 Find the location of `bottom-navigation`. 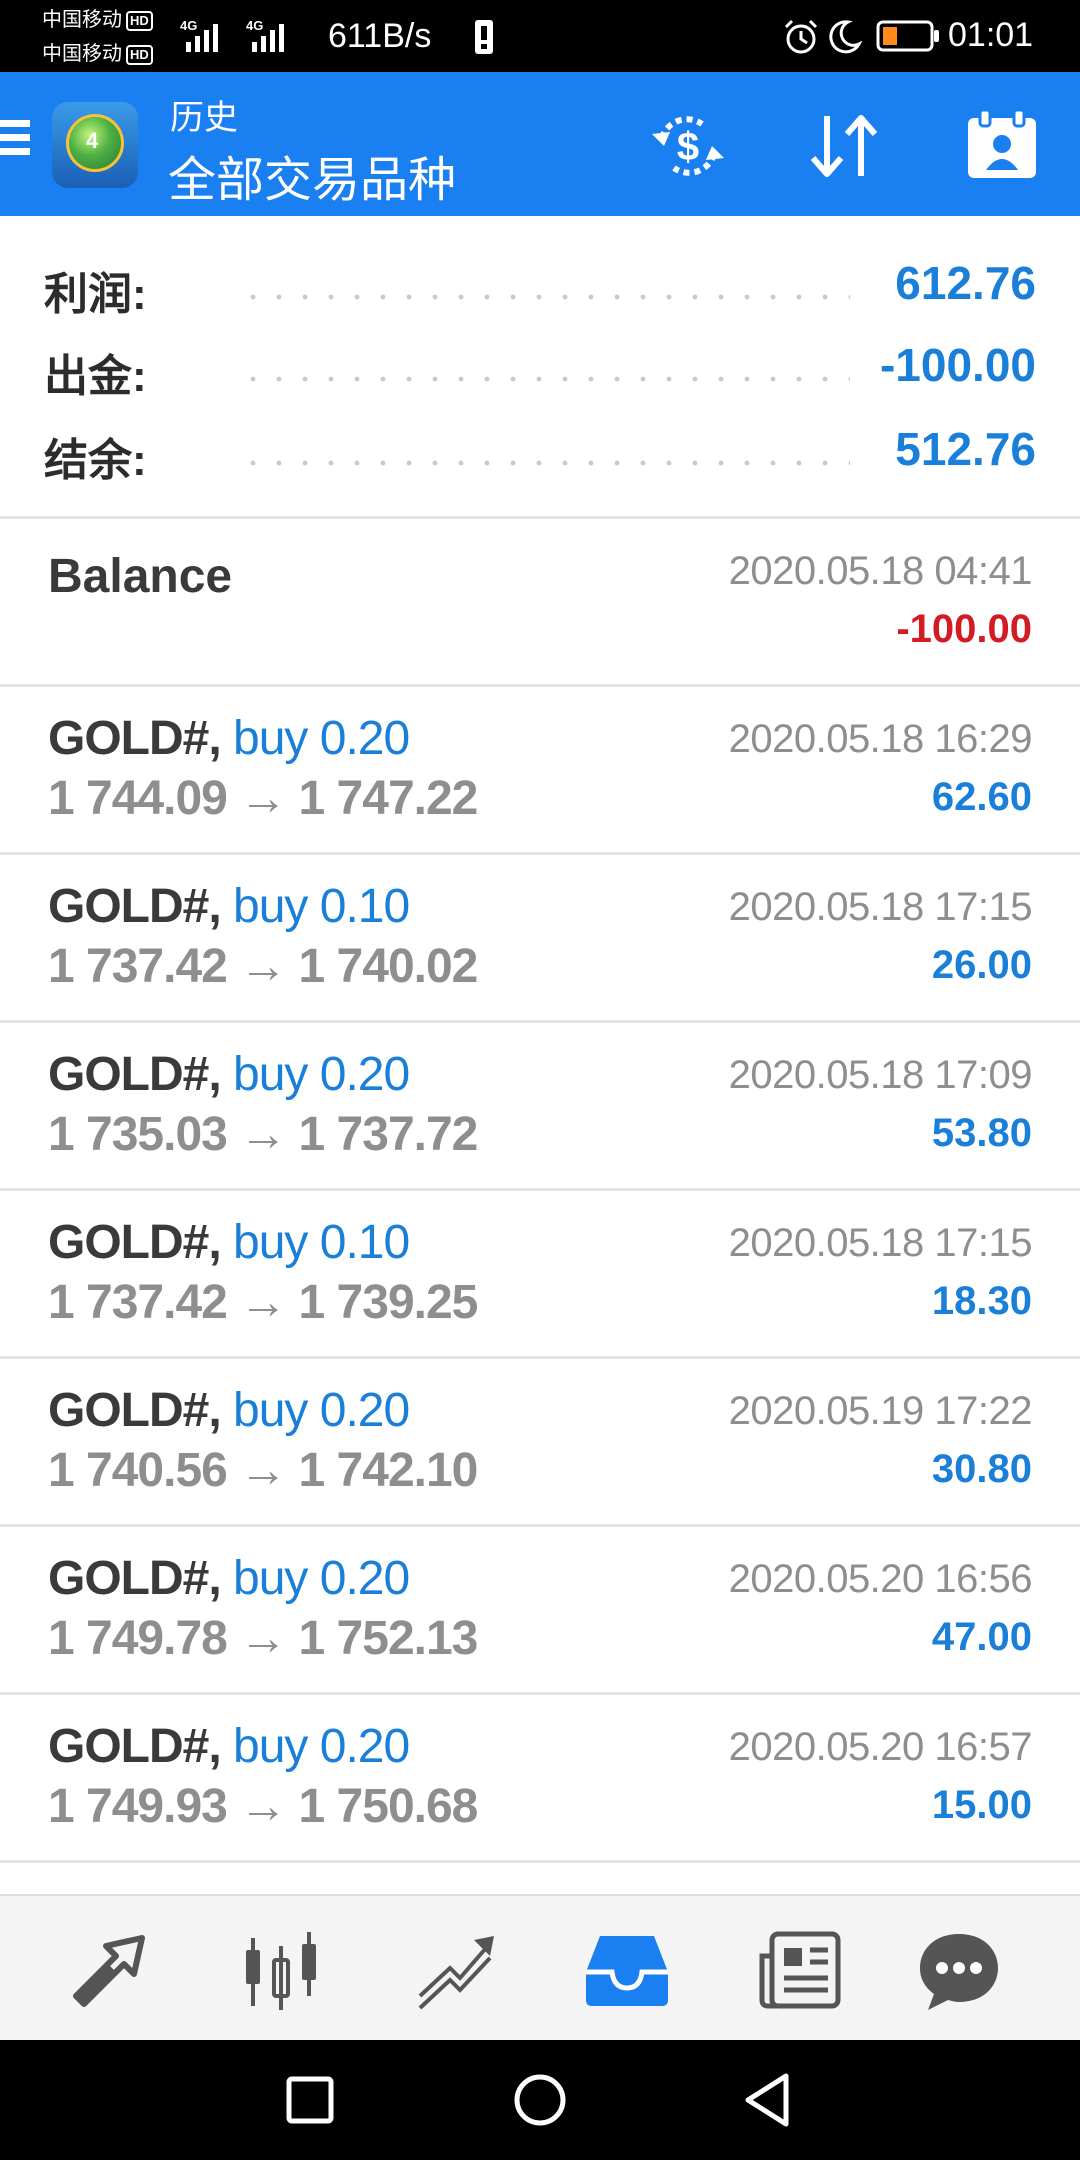

bottom-navigation is located at coordinates (540, 1967).